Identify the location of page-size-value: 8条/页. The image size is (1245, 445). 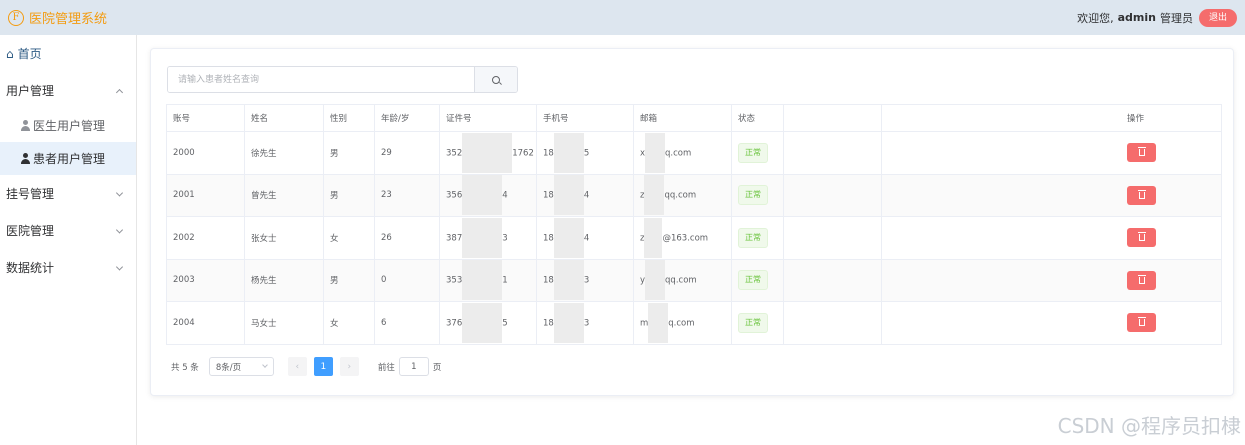
(228, 367).